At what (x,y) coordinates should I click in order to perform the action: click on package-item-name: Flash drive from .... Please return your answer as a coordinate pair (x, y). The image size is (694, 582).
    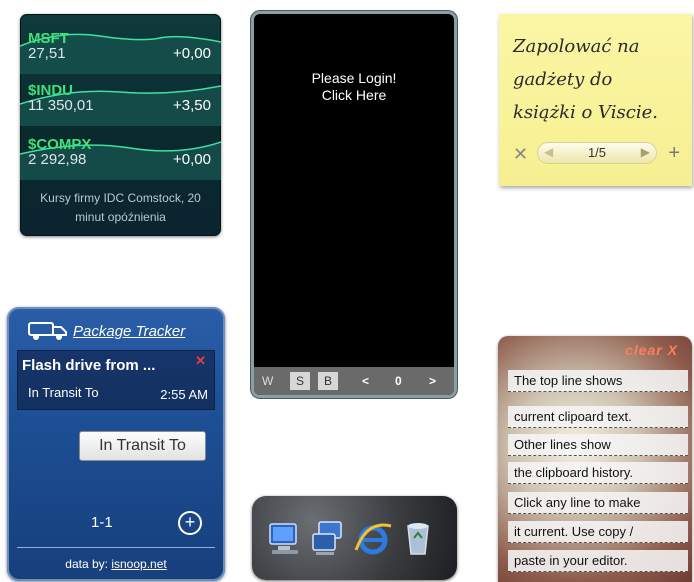
    Looking at the image, I should click on (89, 365).